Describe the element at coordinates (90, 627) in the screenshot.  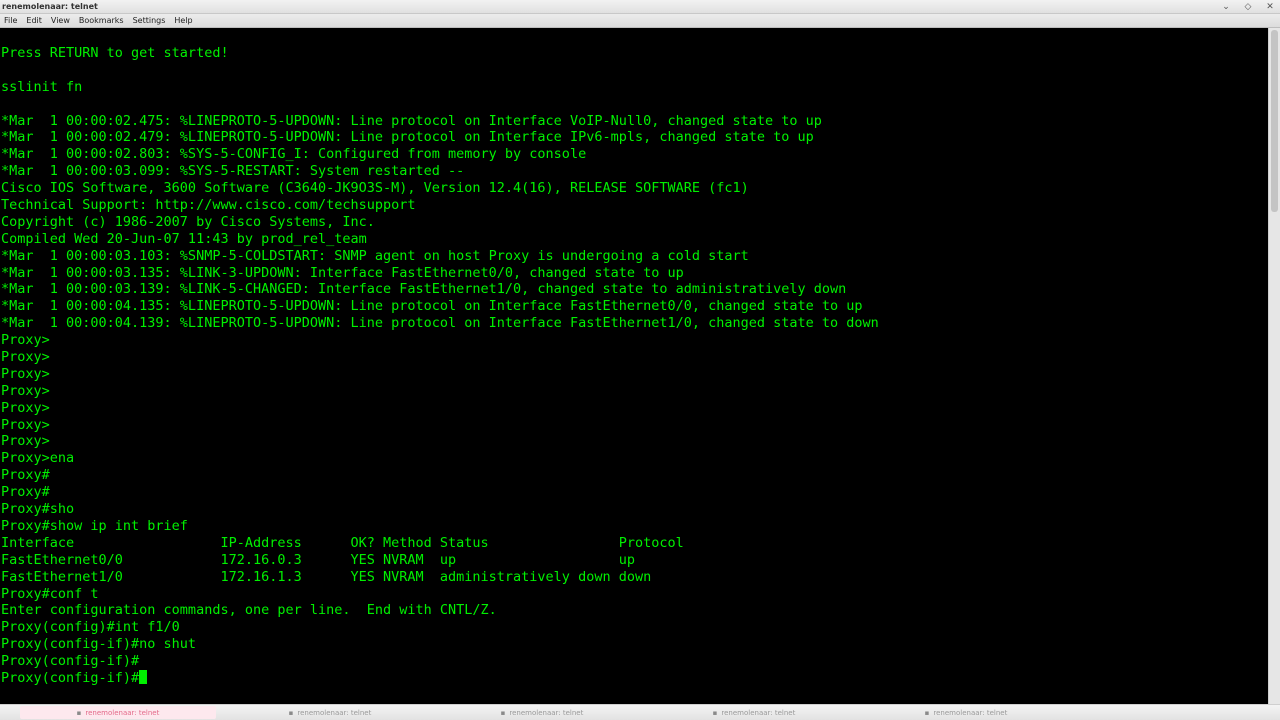
I see `terminal-line: Proxy(config)#int f1/0` at that location.